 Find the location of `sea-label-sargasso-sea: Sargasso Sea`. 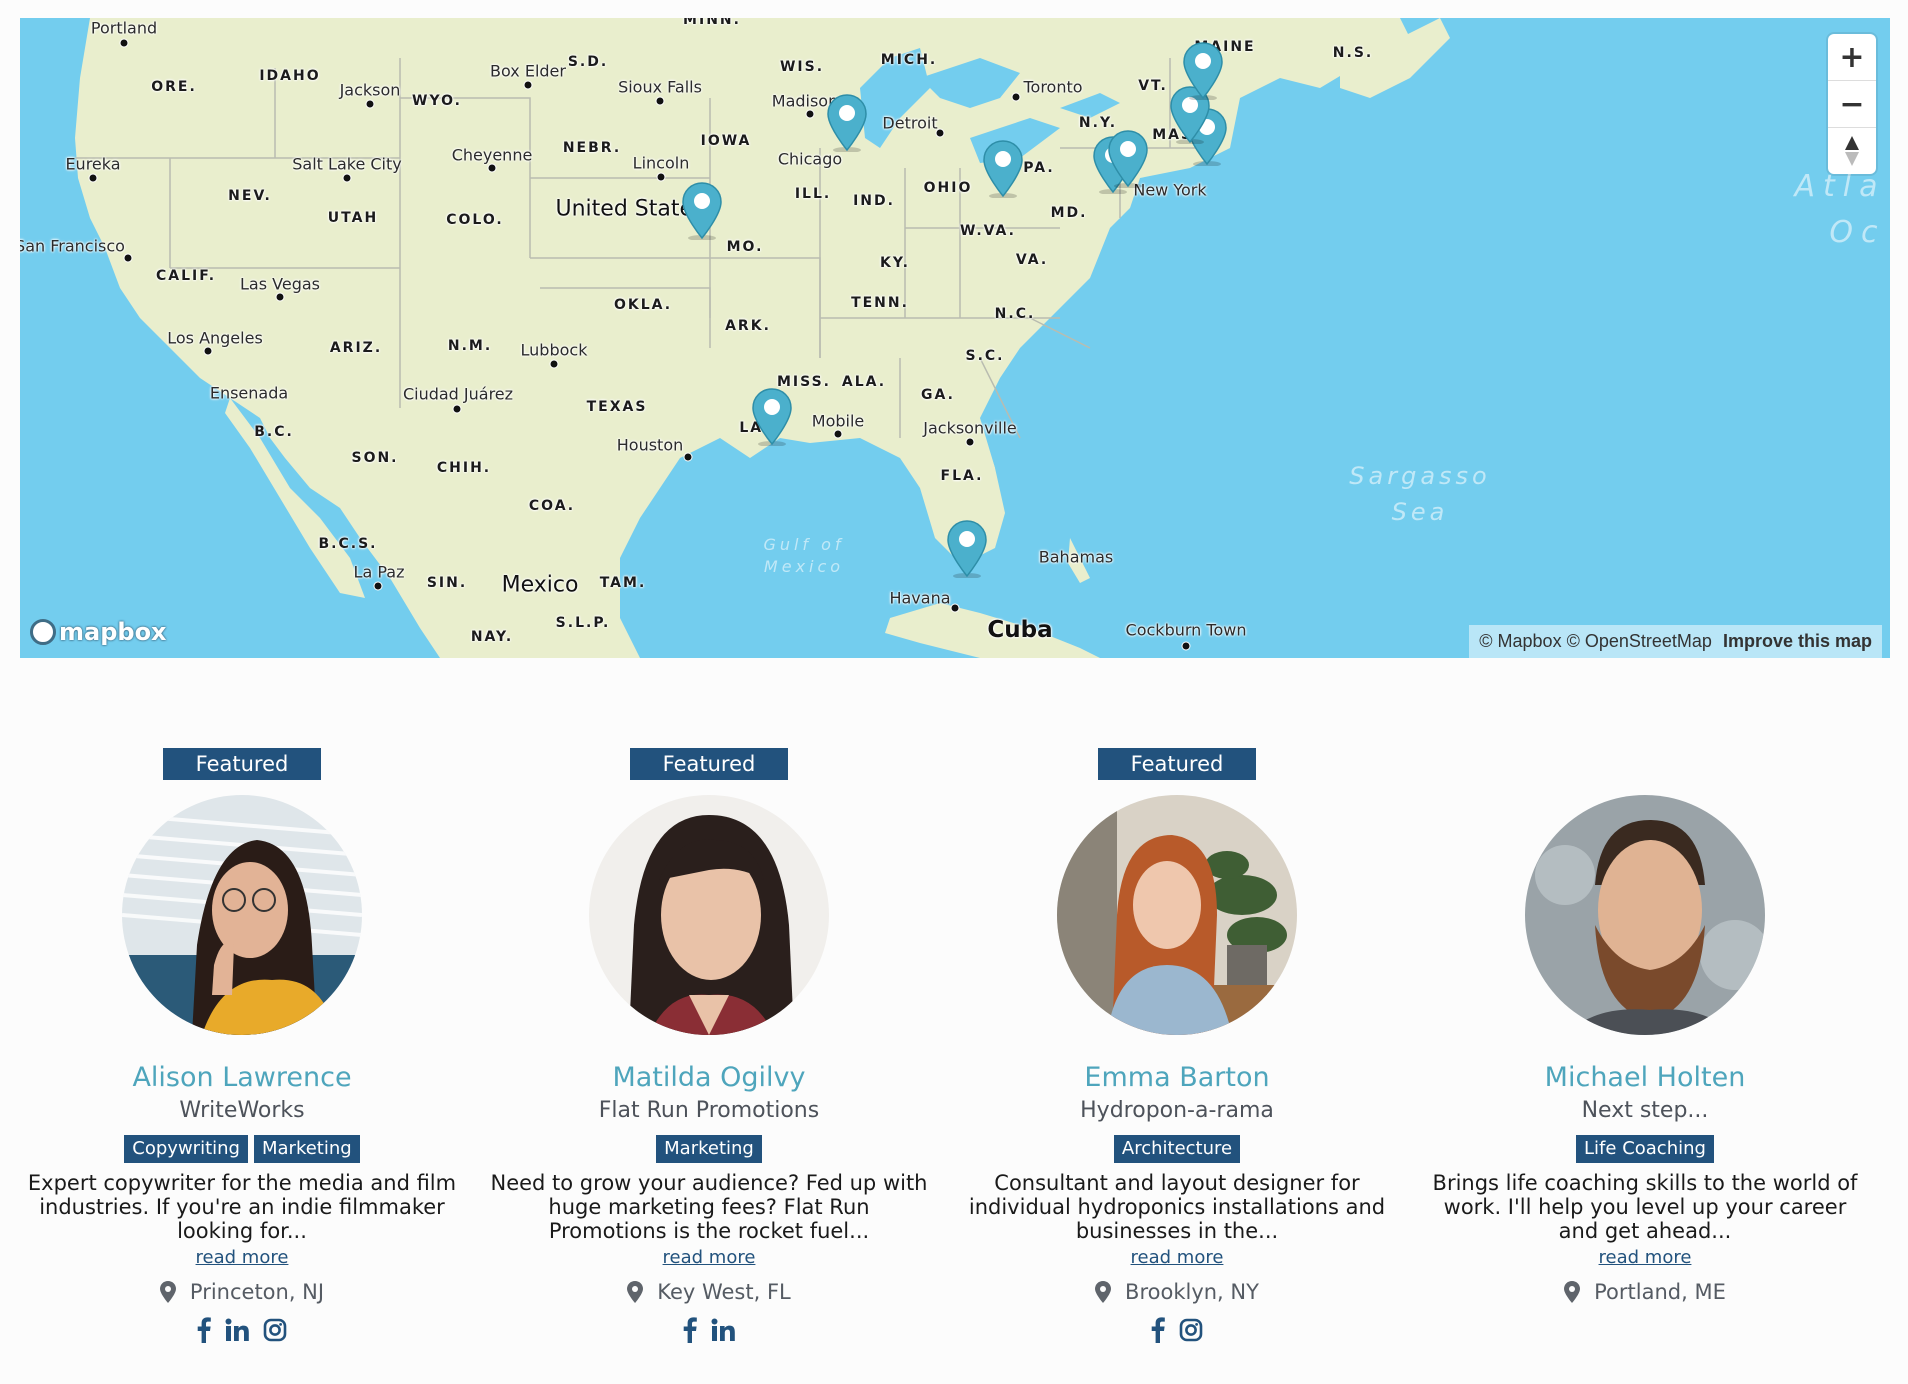

sea-label-sargasso-sea: Sargasso Sea is located at coordinates (1420, 494).